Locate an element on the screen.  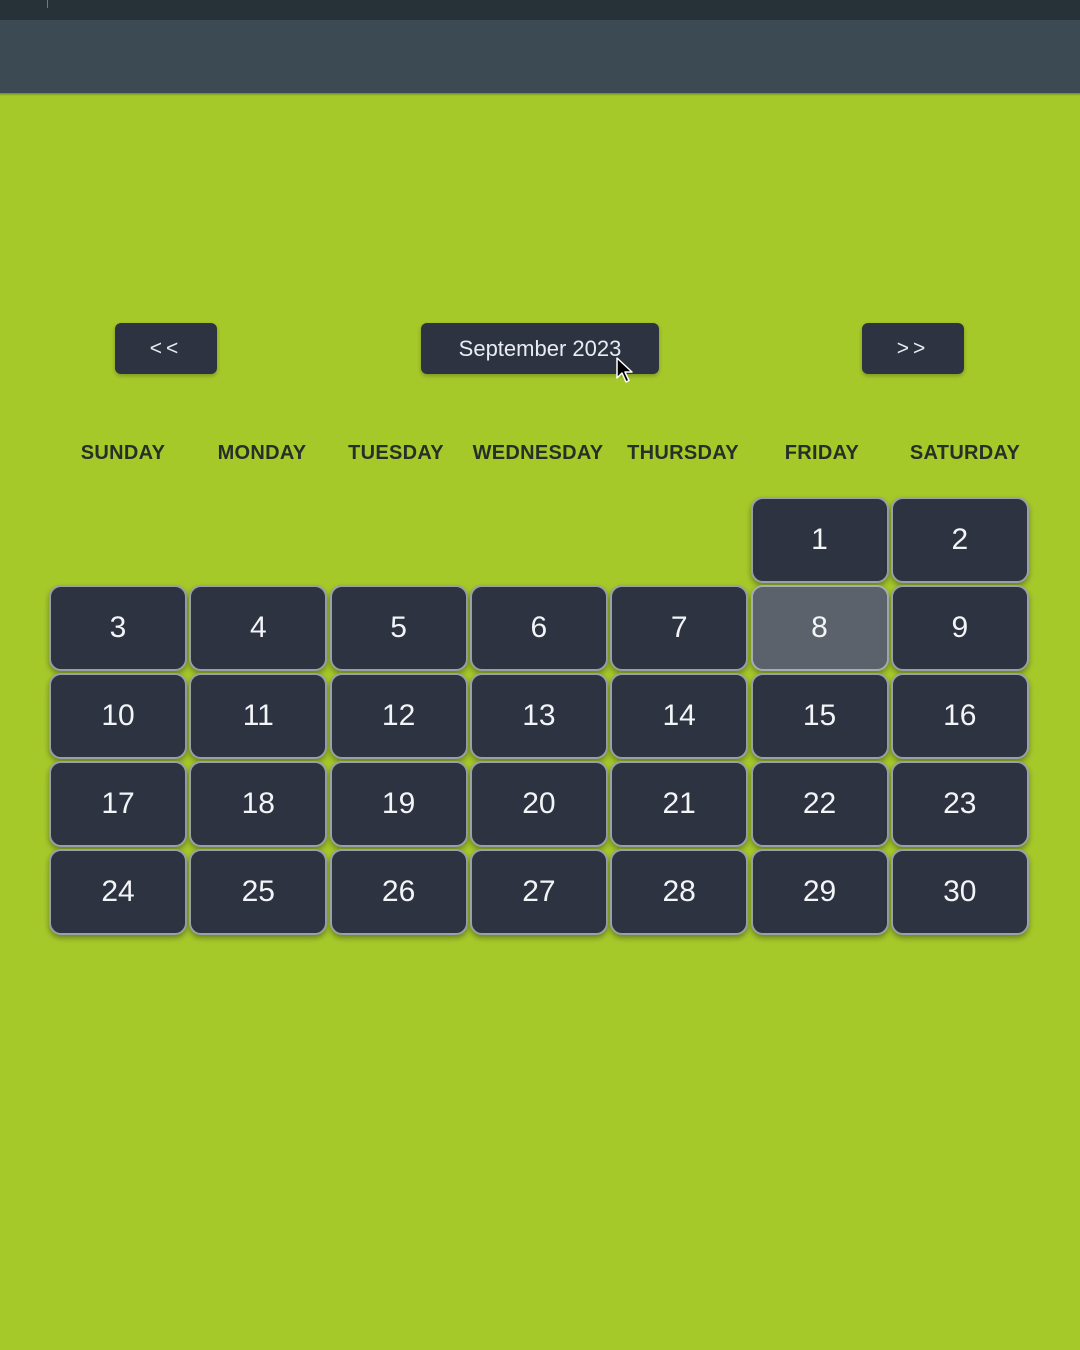
prev-month-button: << is located at coordinates (166, 348).